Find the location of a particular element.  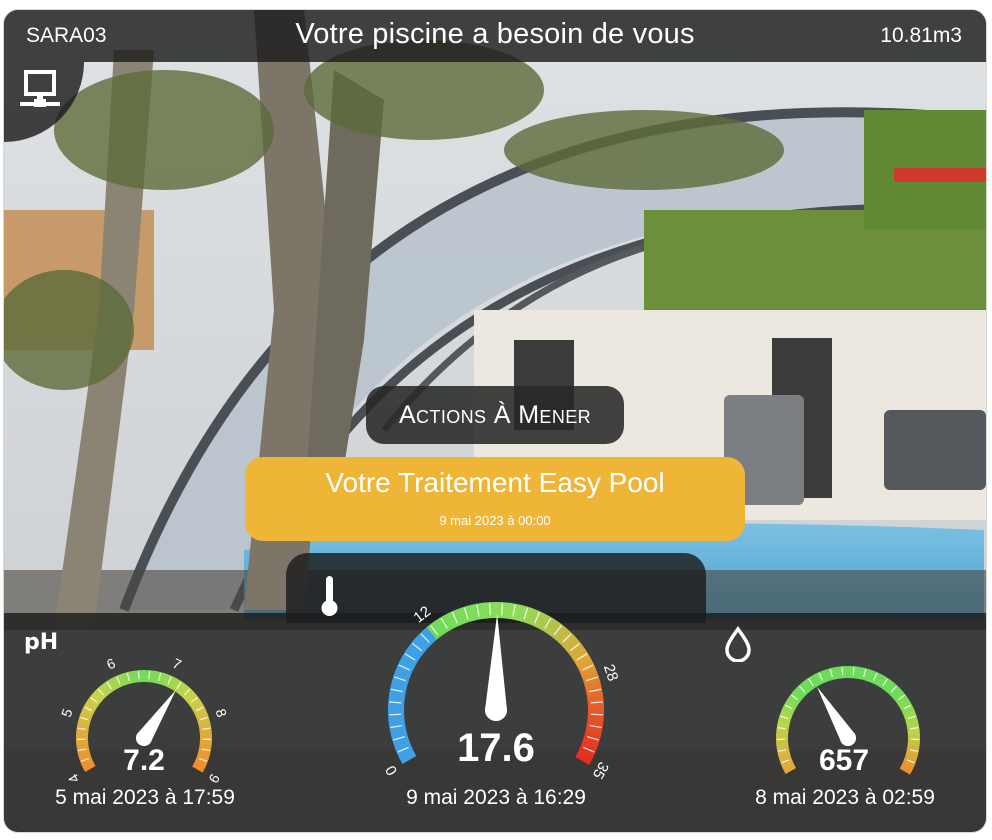

temperature-value: 17.6 is located at coordinates (496, 748).